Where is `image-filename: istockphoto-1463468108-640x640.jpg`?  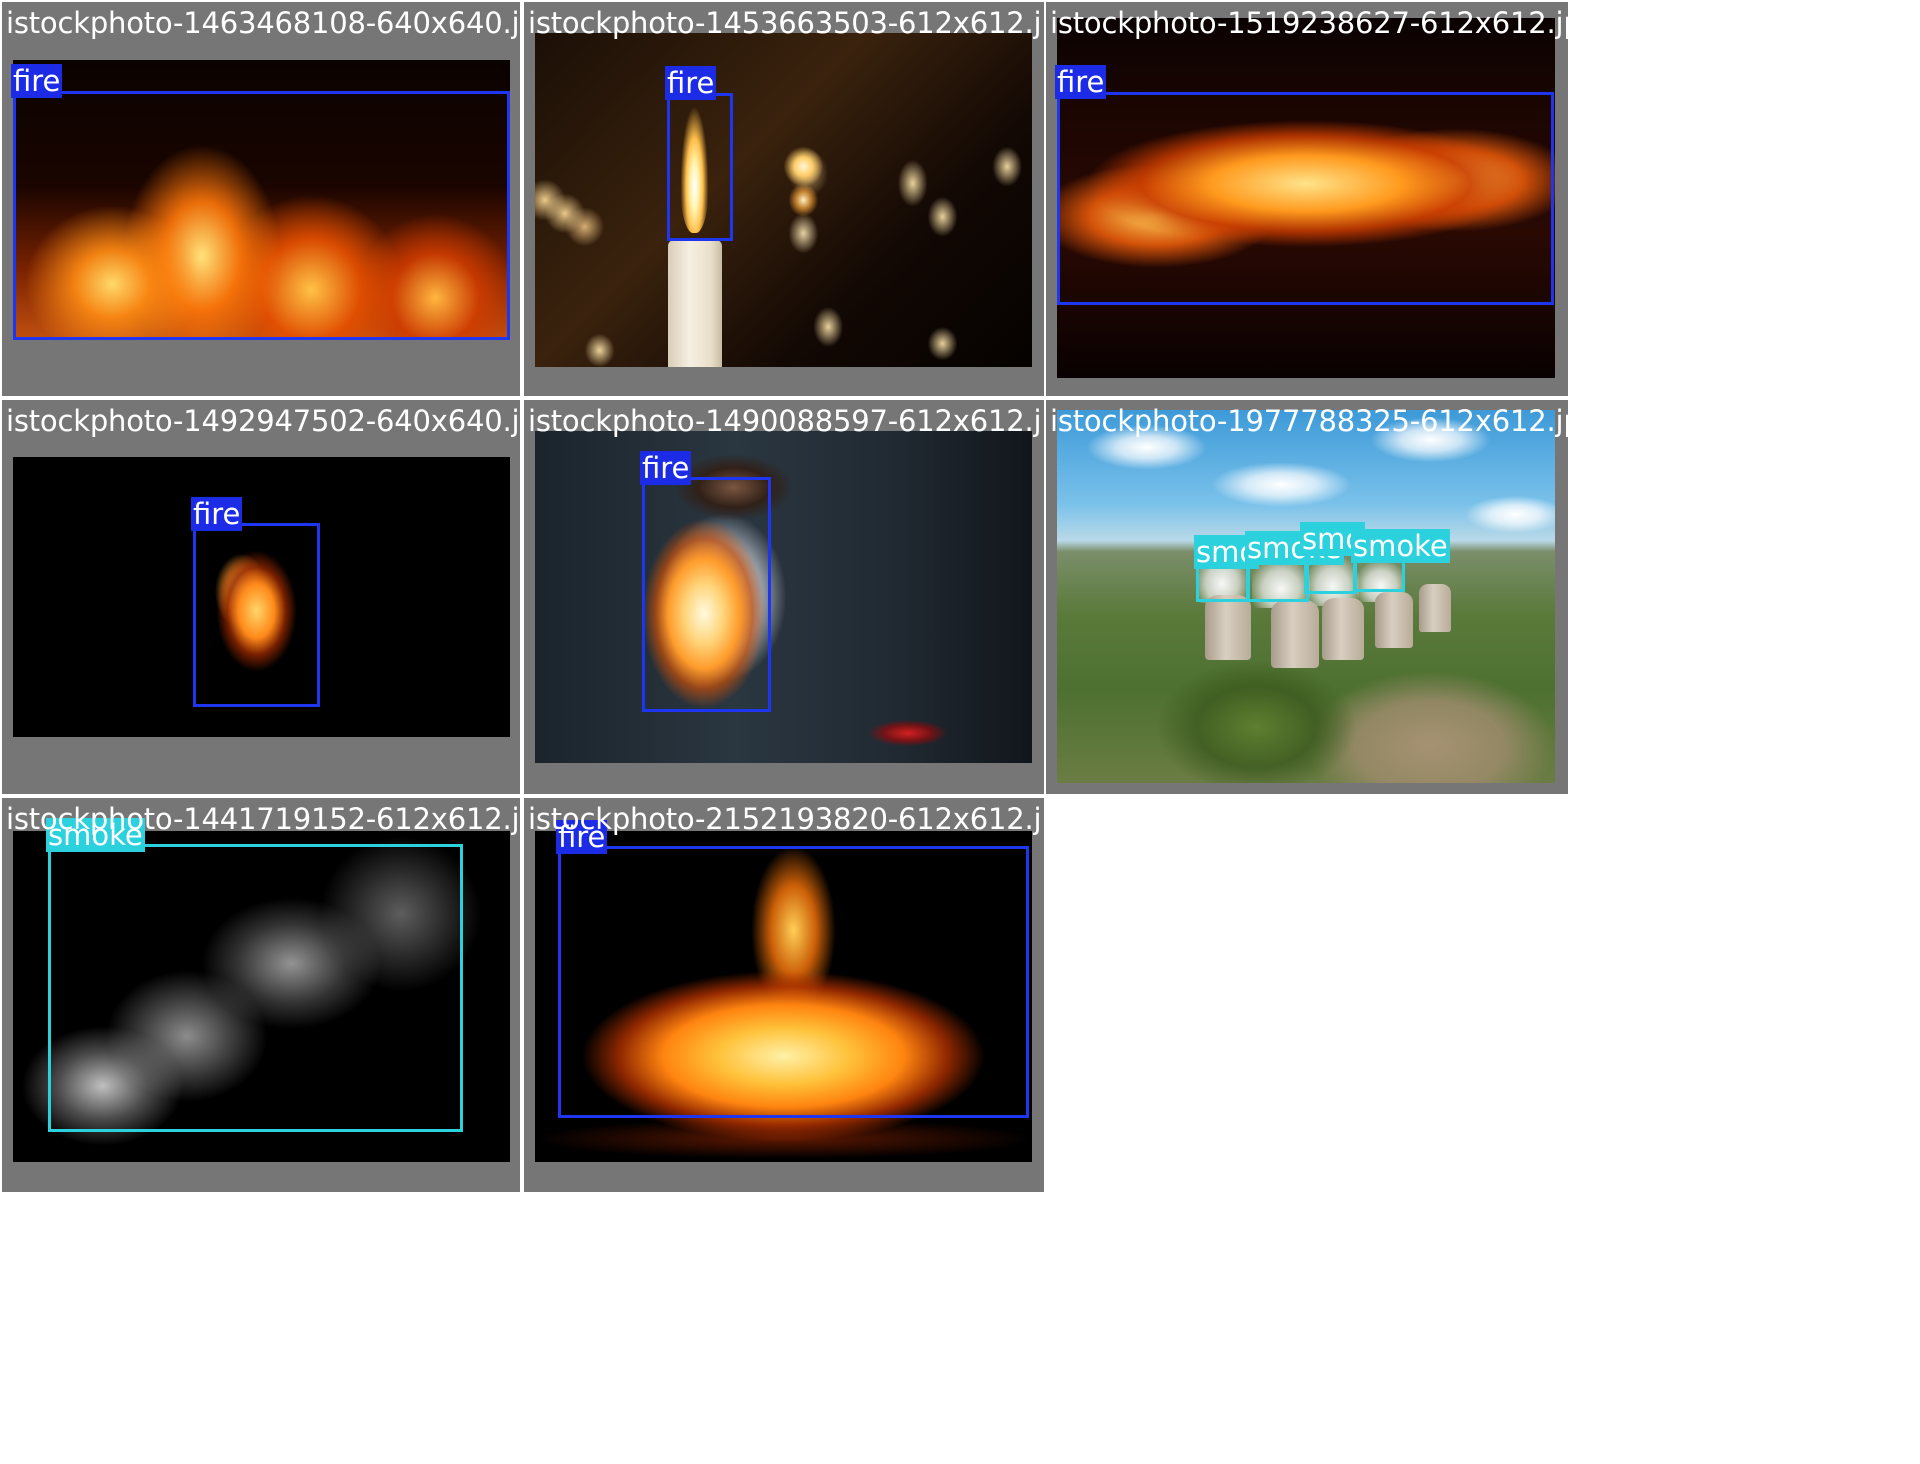
image-filename: istockphoto-1463468108-640x640.jpg is located at coordinates (263, 23).